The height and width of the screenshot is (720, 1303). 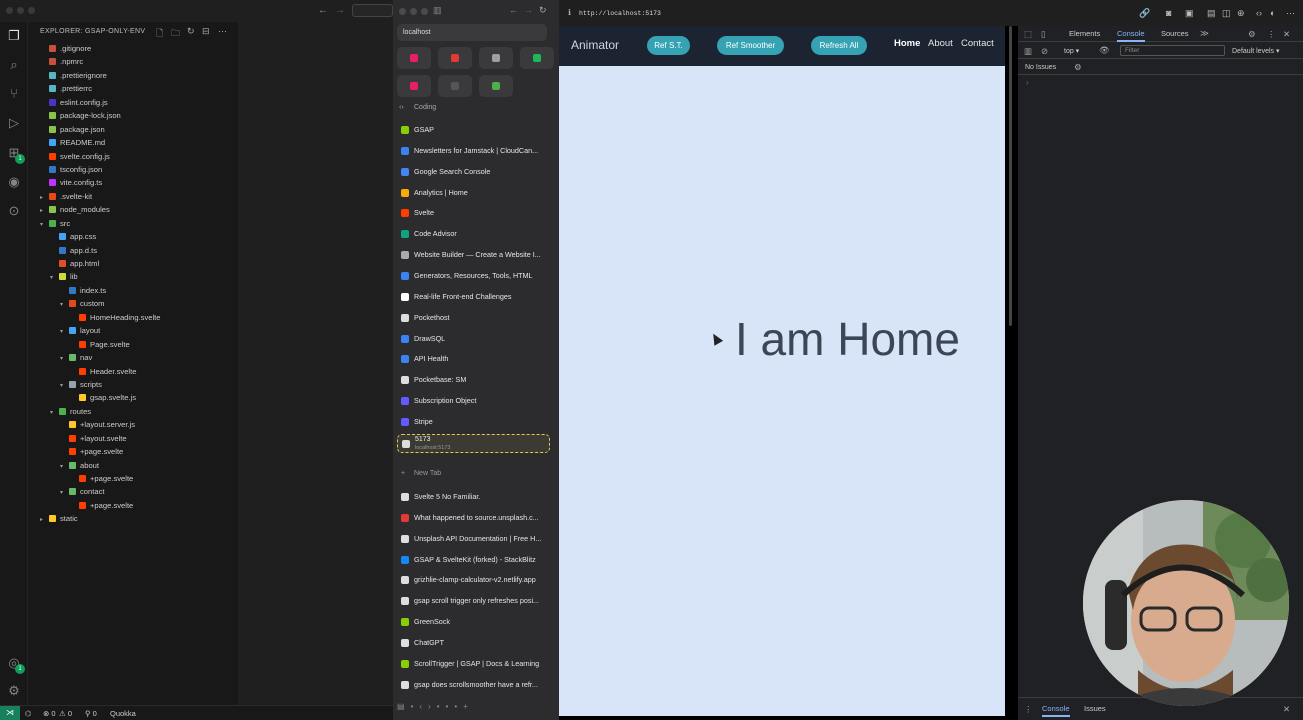 What do you see at coordinates (441, 706) in the screenshot?
I see `easel-icon: •` at bounding box center [441, 706].